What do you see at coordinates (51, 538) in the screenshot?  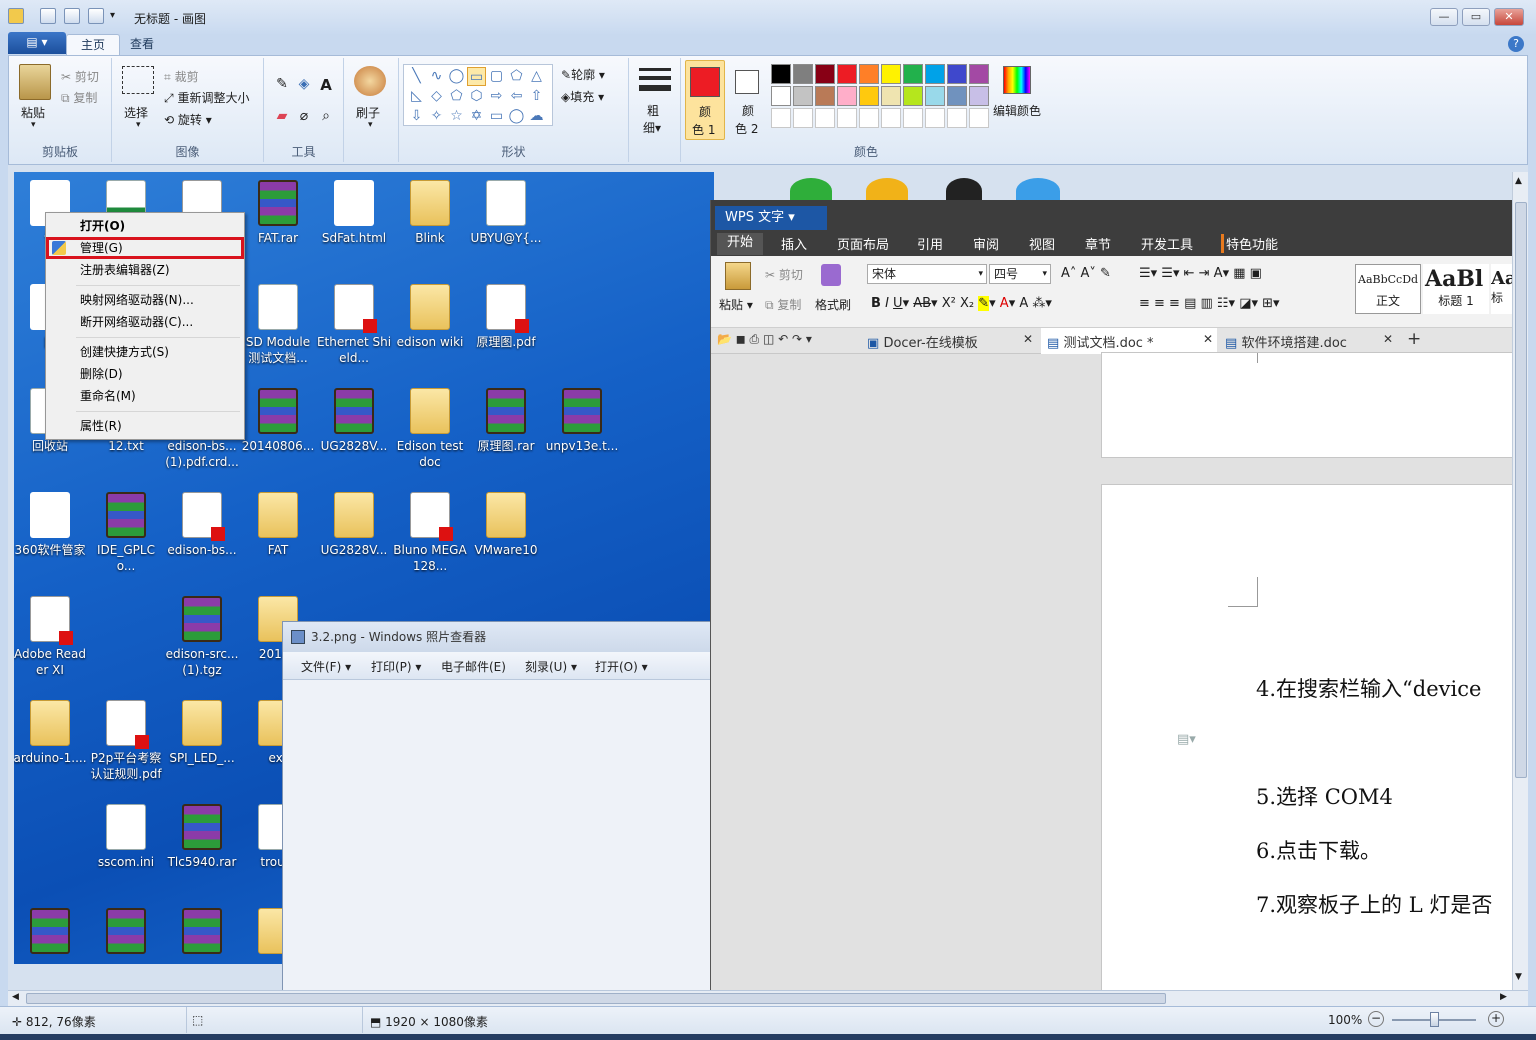 I see `desktop-icon: 360软件管家` at bounding box center [51, 538].